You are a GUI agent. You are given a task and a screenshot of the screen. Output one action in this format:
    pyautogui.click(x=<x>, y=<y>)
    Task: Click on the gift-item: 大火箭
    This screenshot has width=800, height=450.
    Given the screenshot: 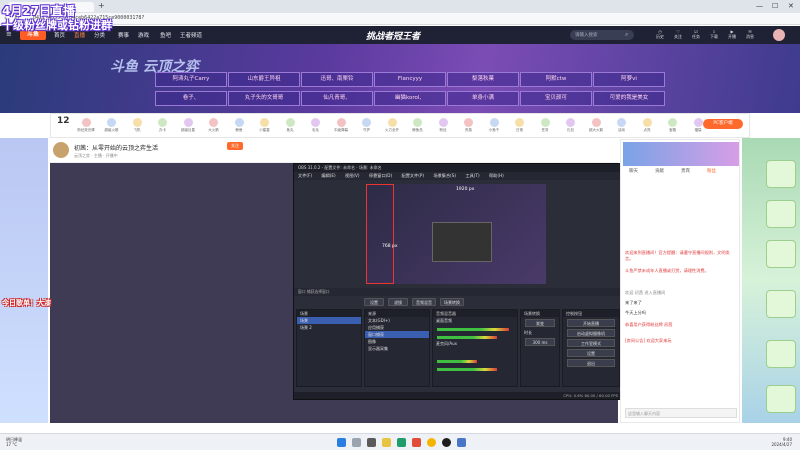 What is the action you would take?
    pyautogui.click(x=214, y=125)
    